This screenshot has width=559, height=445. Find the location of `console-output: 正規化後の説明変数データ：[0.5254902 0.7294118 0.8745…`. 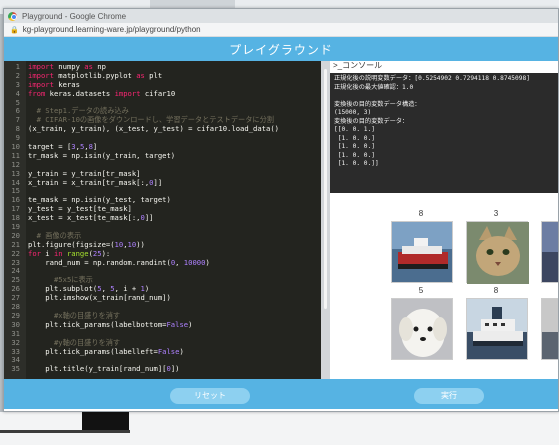

console-output: 正規化後の説明変数データ：[0.5254902 0.7294118 0.8745… is located at coordinates (444, 133).